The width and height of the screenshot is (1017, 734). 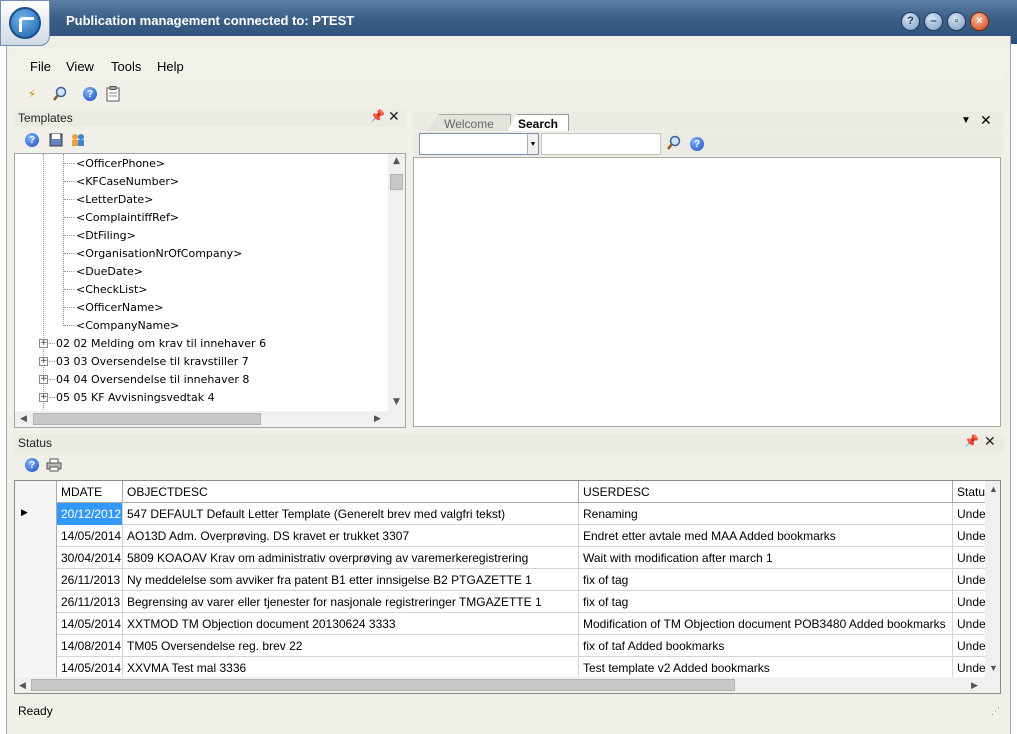 What do you see at coordinates (956, 21) in the screenshot?
I see `maximize-button: ▫` at bounding box center [956, 21].